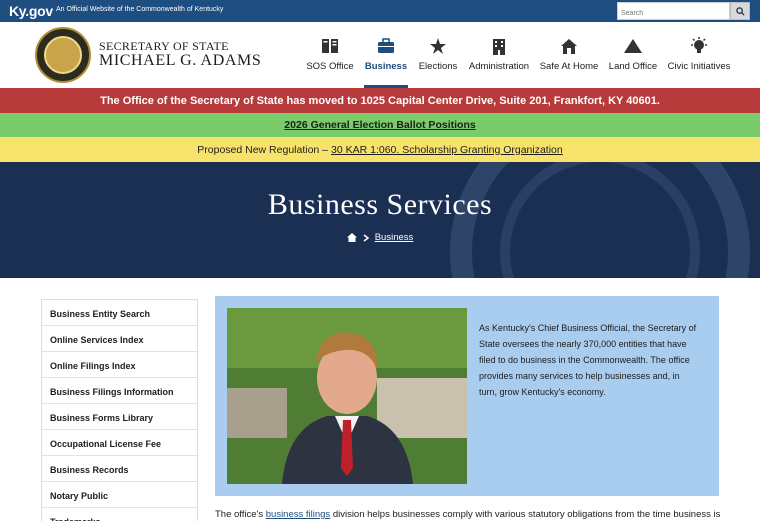 This screenshot has width=760, height=521. What do you see at coordinates (633, 46) in the screenshot?
I see `mountain-icon` at bounding box center [633, 46].